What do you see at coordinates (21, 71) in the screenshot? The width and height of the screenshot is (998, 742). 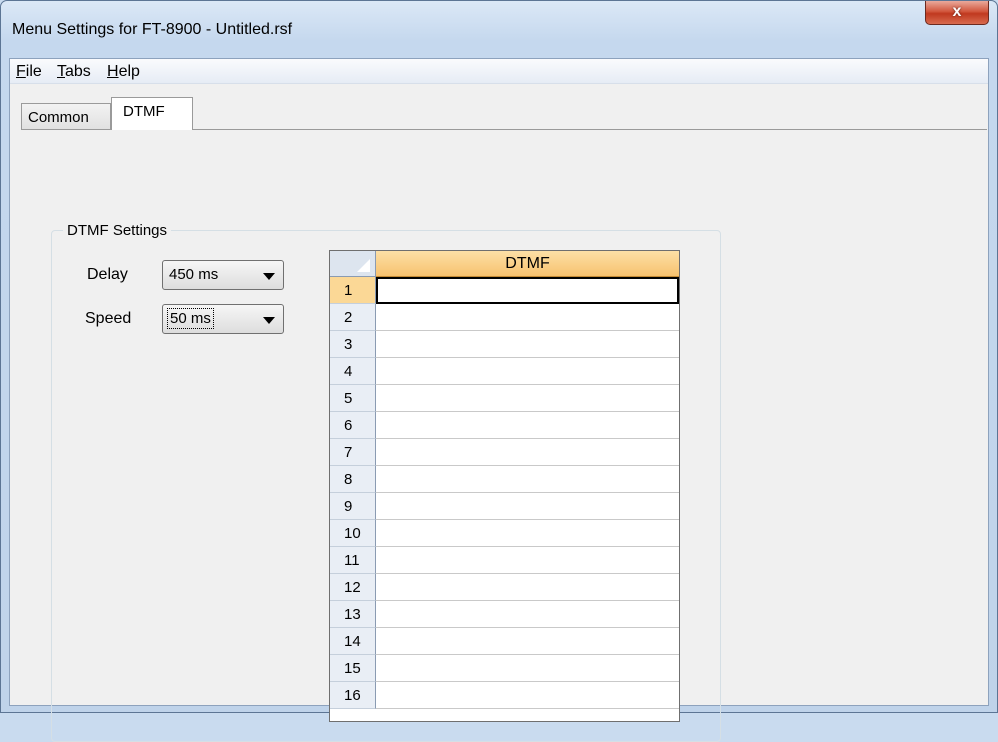 I see `menu-file-accel: F` at bounding box center [21, 71].